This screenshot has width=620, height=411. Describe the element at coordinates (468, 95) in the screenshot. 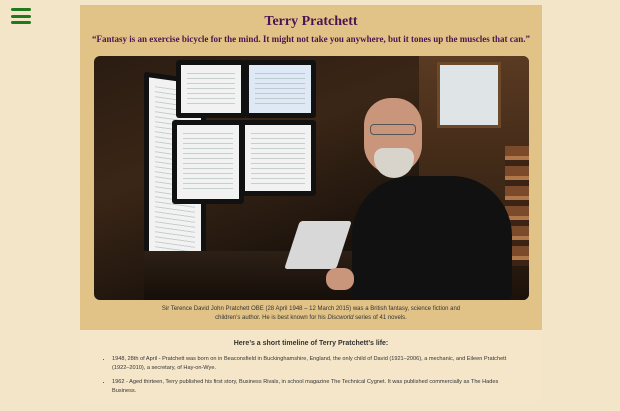

I see `photo-window` at that location.